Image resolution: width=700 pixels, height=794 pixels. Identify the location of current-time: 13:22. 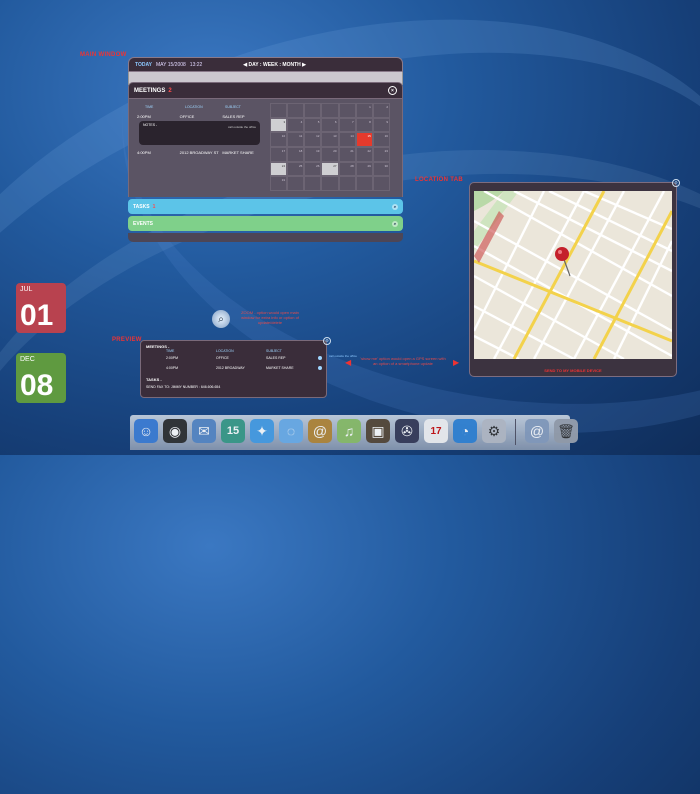
(196, 64).